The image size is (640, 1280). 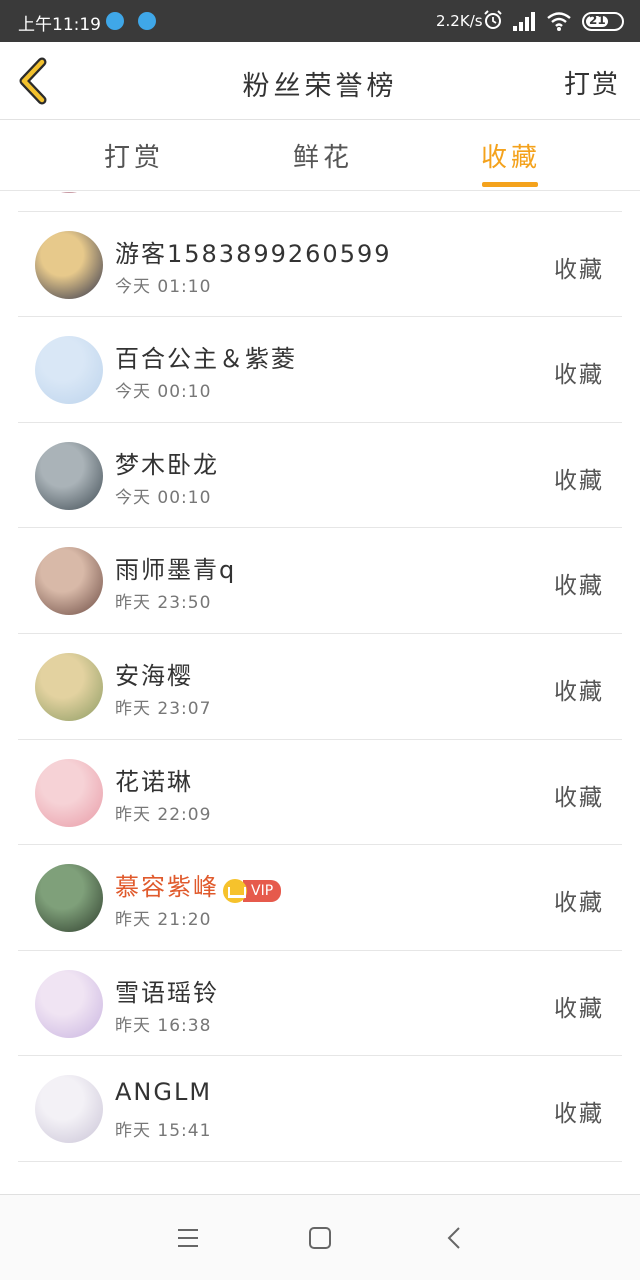 I want to click on vip-label: VIP, so click(x=262, y=891).